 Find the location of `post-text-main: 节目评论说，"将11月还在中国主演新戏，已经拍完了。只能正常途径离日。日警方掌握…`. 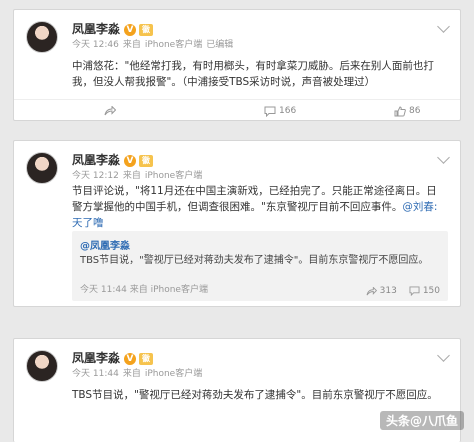

post-text-main: 节目评论说，"将11月还在中国主演新戏，已经拍完了。只能正常途径离日。日警方掌握… is located at coordinates (254, 199).